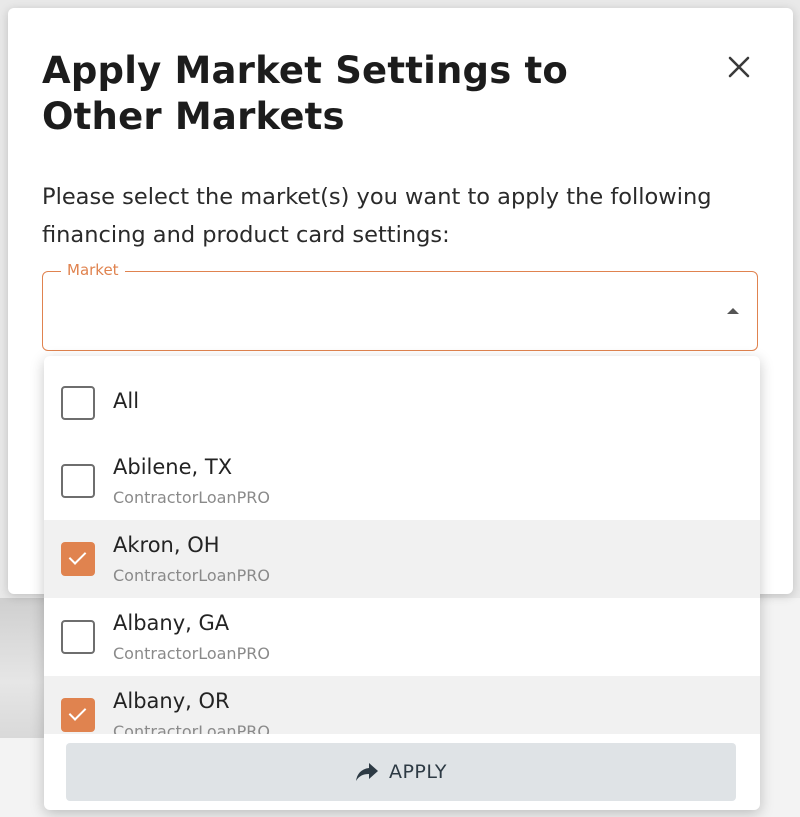  I want to click on market-option: Abilene, TX ContractorLoanPRO, so click(402, 481).